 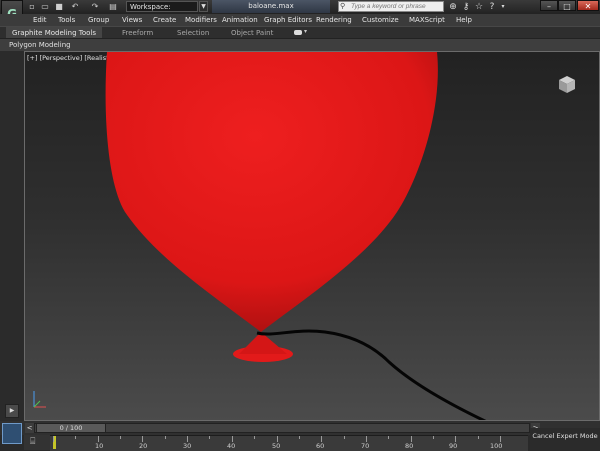 I want to click on frame-label: 100, so click(x=496, y=446).